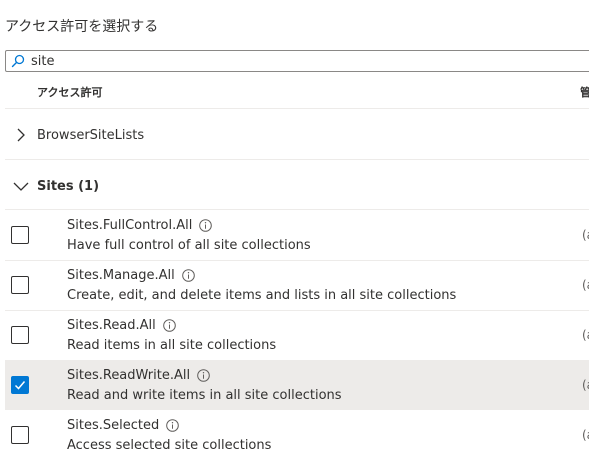  I want to click on permission-name-text: Sites.Read.All, so click(111, 325).